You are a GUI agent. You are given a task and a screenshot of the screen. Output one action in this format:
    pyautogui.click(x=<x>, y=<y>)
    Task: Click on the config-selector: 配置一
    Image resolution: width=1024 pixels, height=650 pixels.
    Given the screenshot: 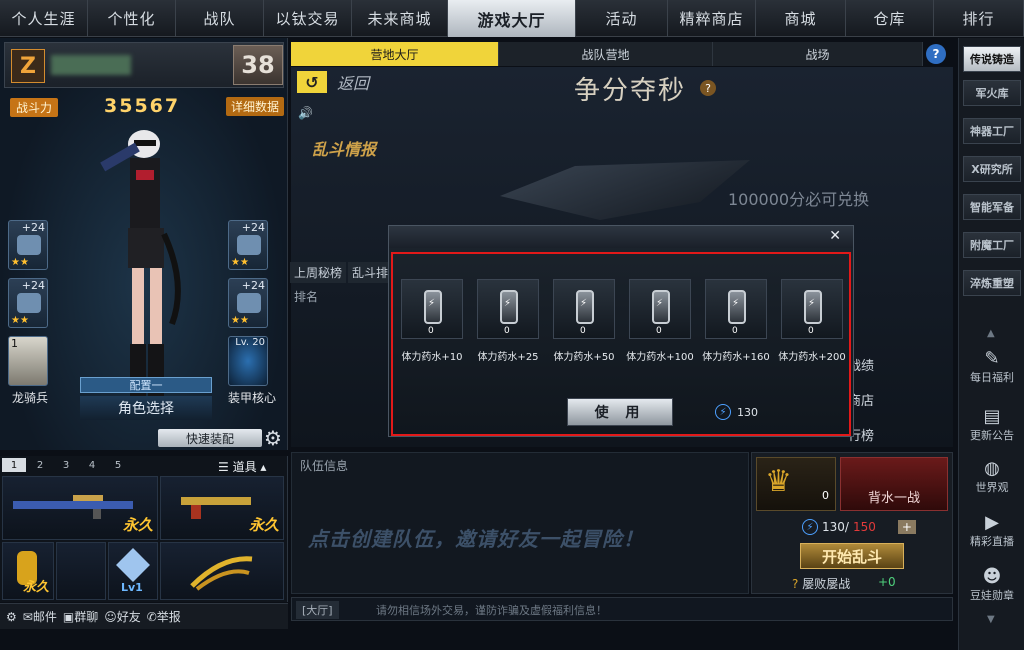 What is the action you would take?
    pyautogui.click(x=146, y=385)
    